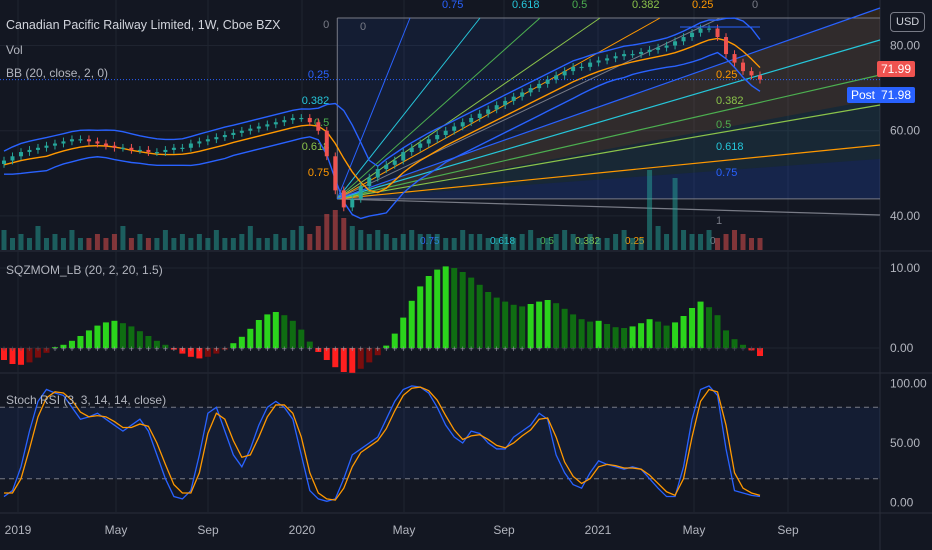 The height and width of the screenshot is (550, 932). I want to click on fib-label: 0.618, so click(730, 147).